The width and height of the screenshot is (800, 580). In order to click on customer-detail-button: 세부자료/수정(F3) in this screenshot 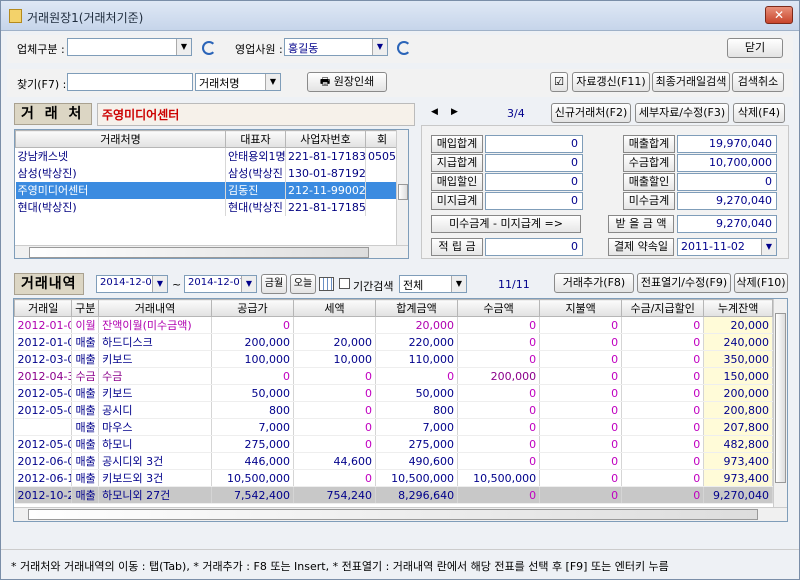, I will do `click(682, 113)`.